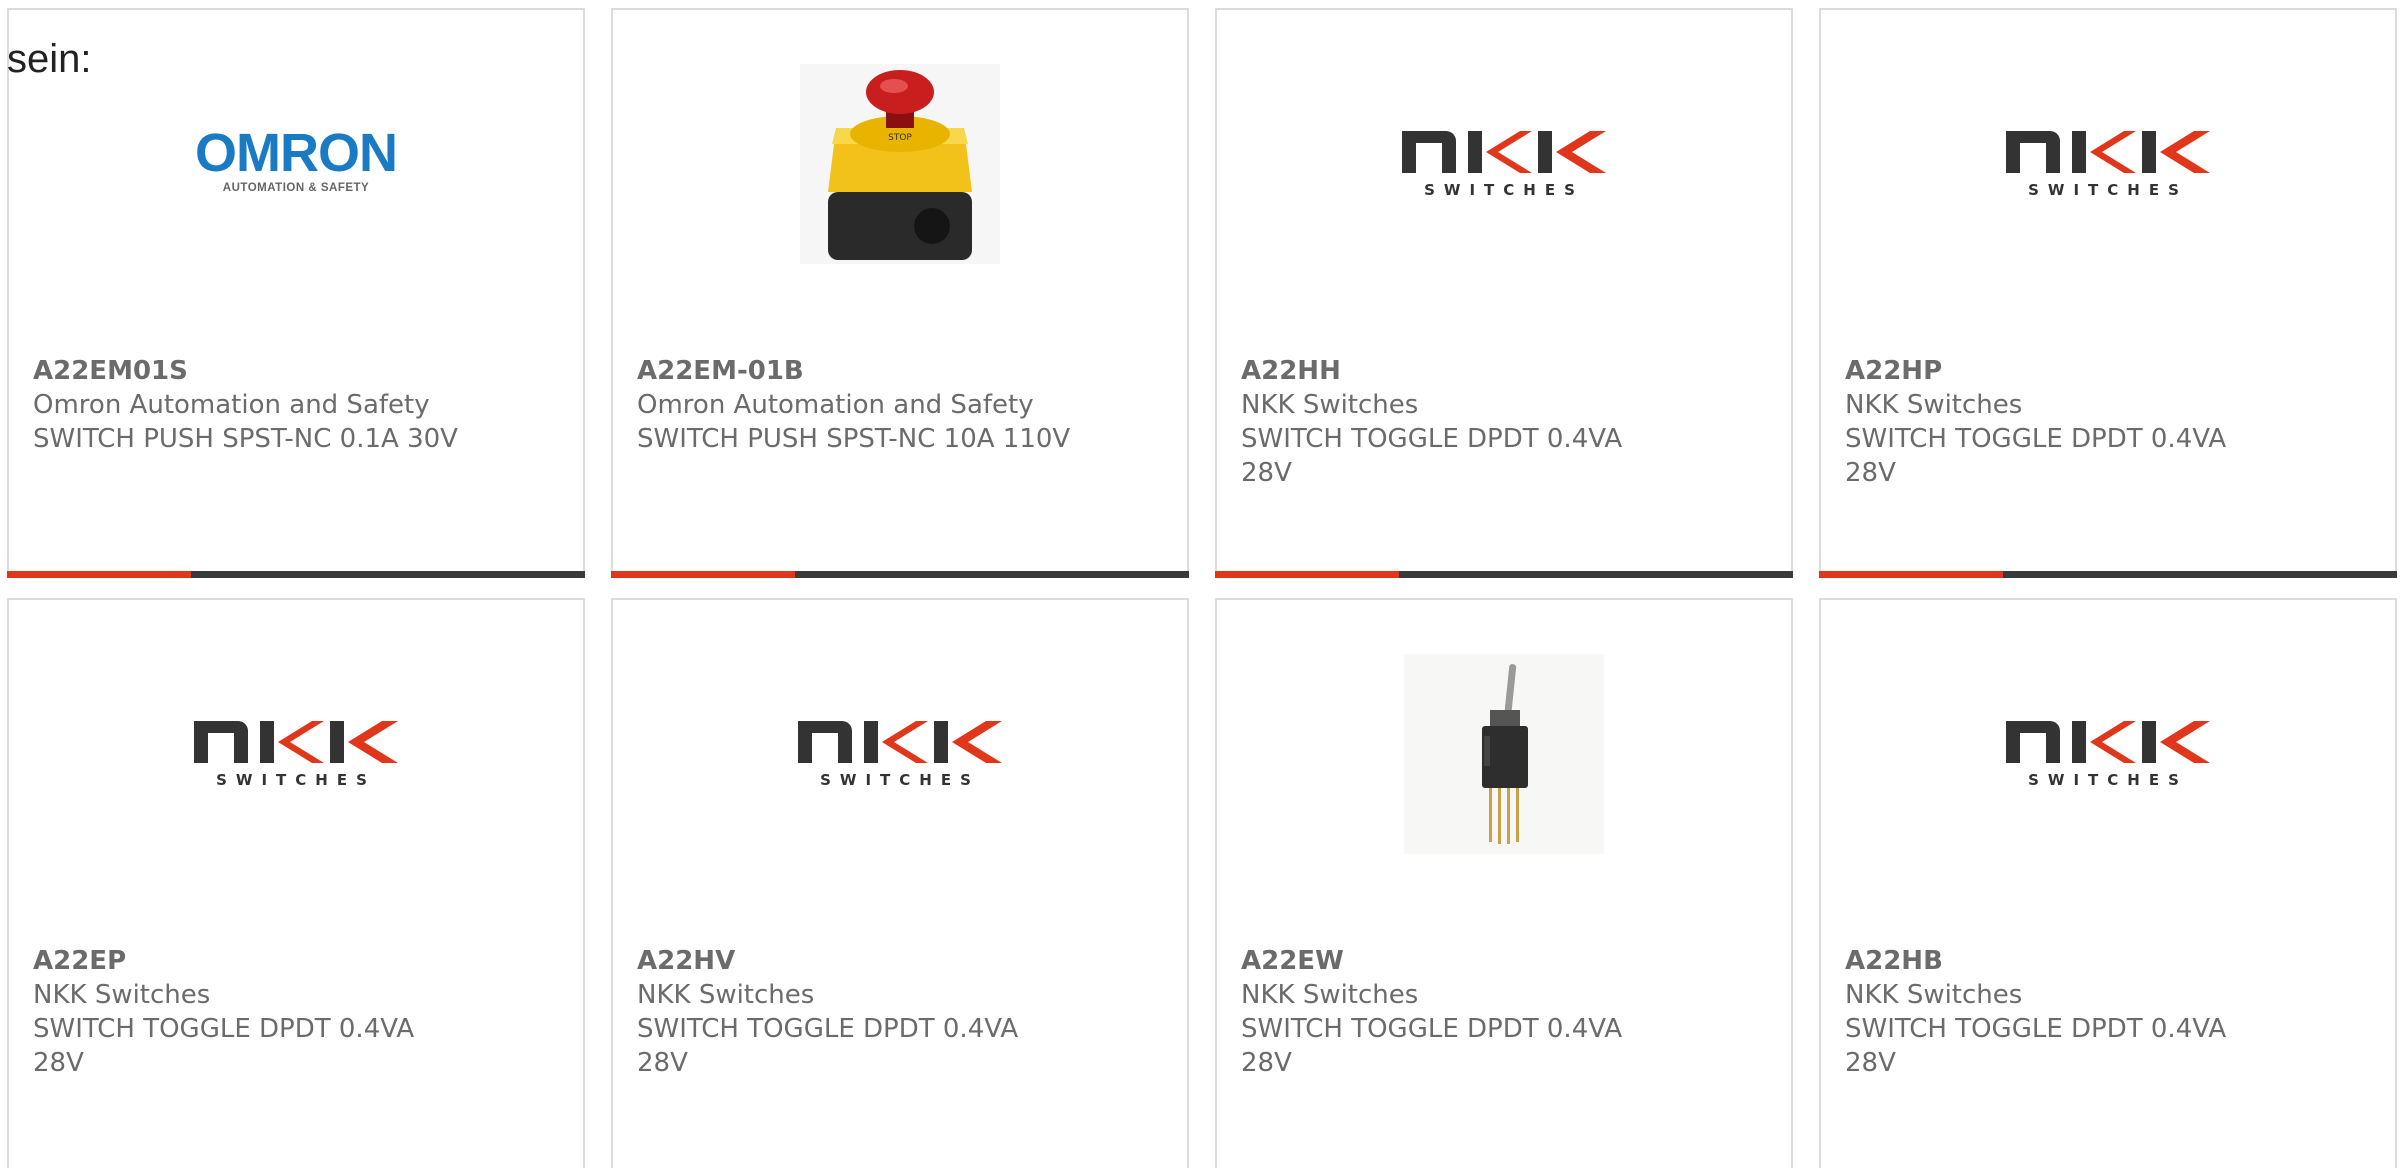 Image resolution: width=2400 pixels, height=1168 pixels. What do you see at coordinates (1504, 371) in the screenshot?
I see `part-number-link: A22HH` at bounding box center [1504, 371].